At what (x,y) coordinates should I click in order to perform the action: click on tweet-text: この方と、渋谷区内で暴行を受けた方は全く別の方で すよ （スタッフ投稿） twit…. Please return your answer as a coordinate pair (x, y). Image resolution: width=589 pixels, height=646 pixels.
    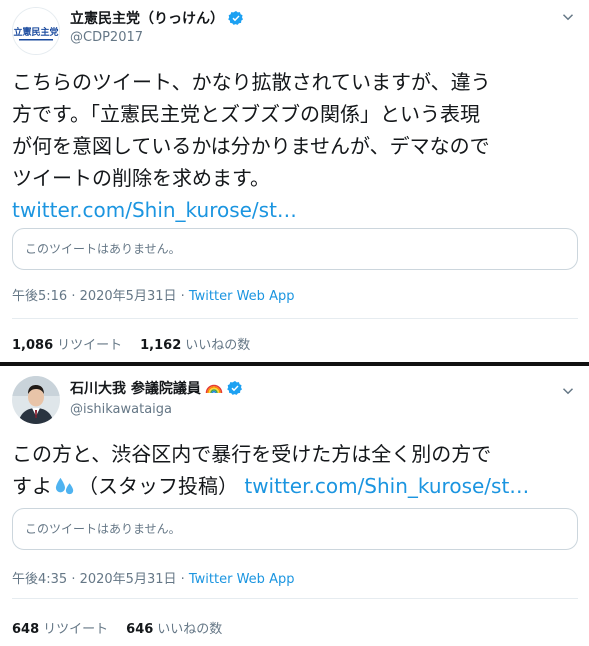
    Looking at the image, I should click on (297, 470).